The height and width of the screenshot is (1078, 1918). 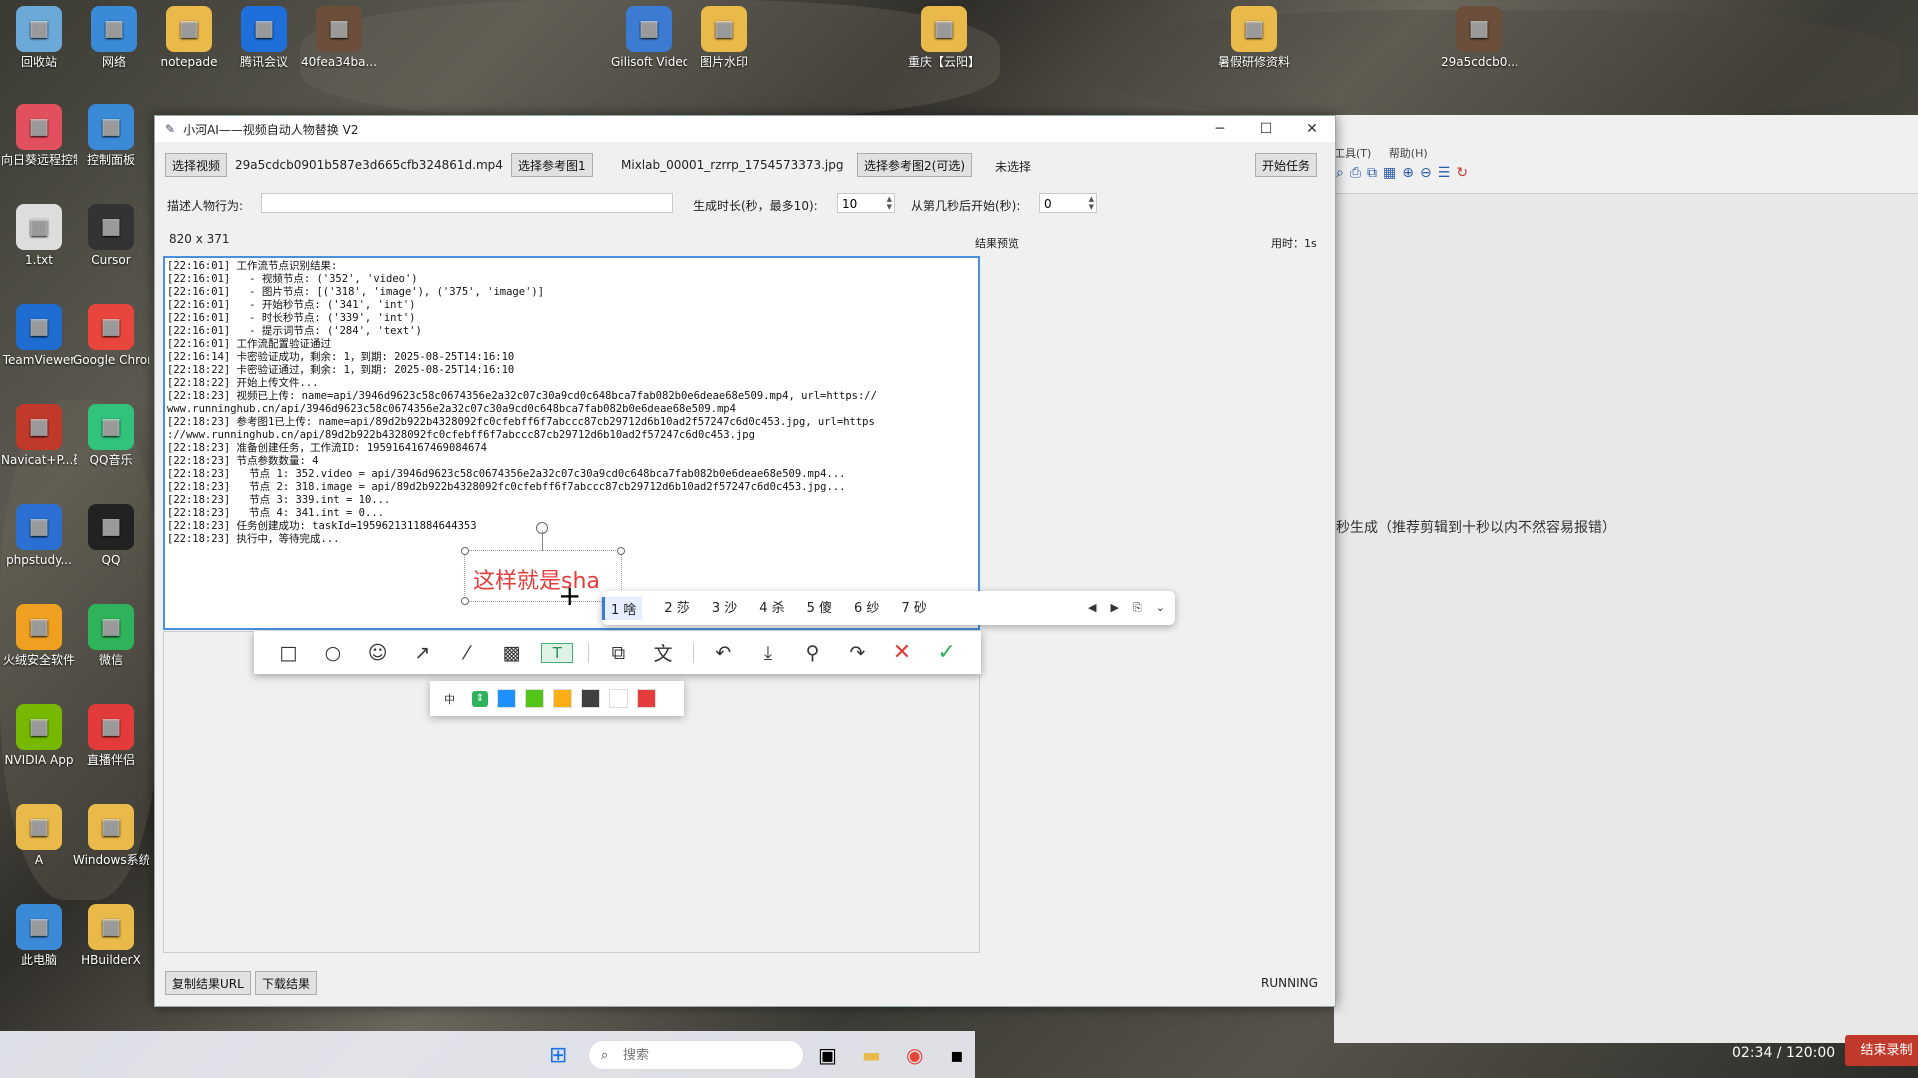 What do you see at coordinates (288, 653) in the screenshot?
I see `rectangle-tool-icon: □` at bounding box center [288, 653].